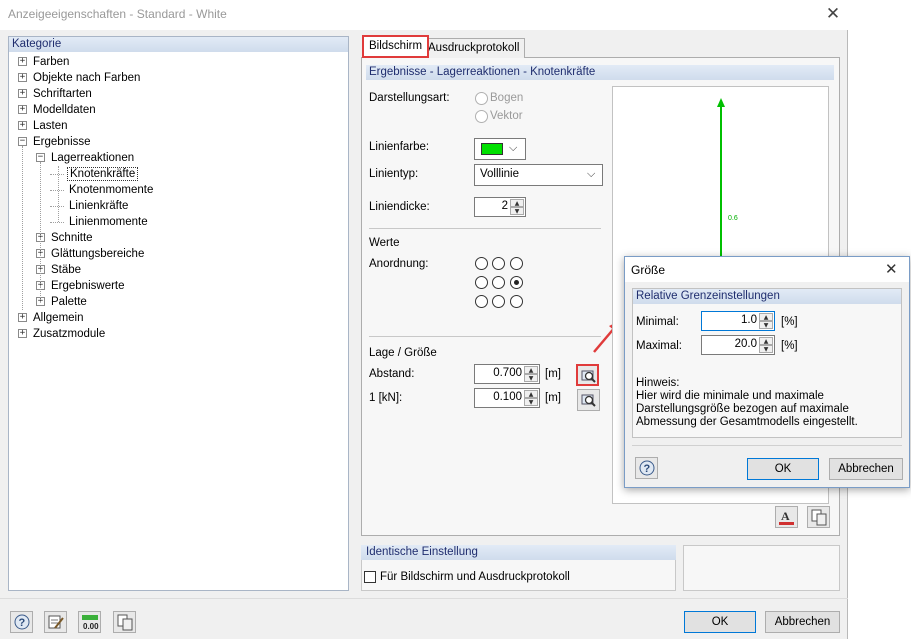 The height and width of the screenshot is (639, 911). What do you see at coordinates (646, 468) in the screenshot?
I see `dialog-help-button: ?` at bounding box center [646, 468].